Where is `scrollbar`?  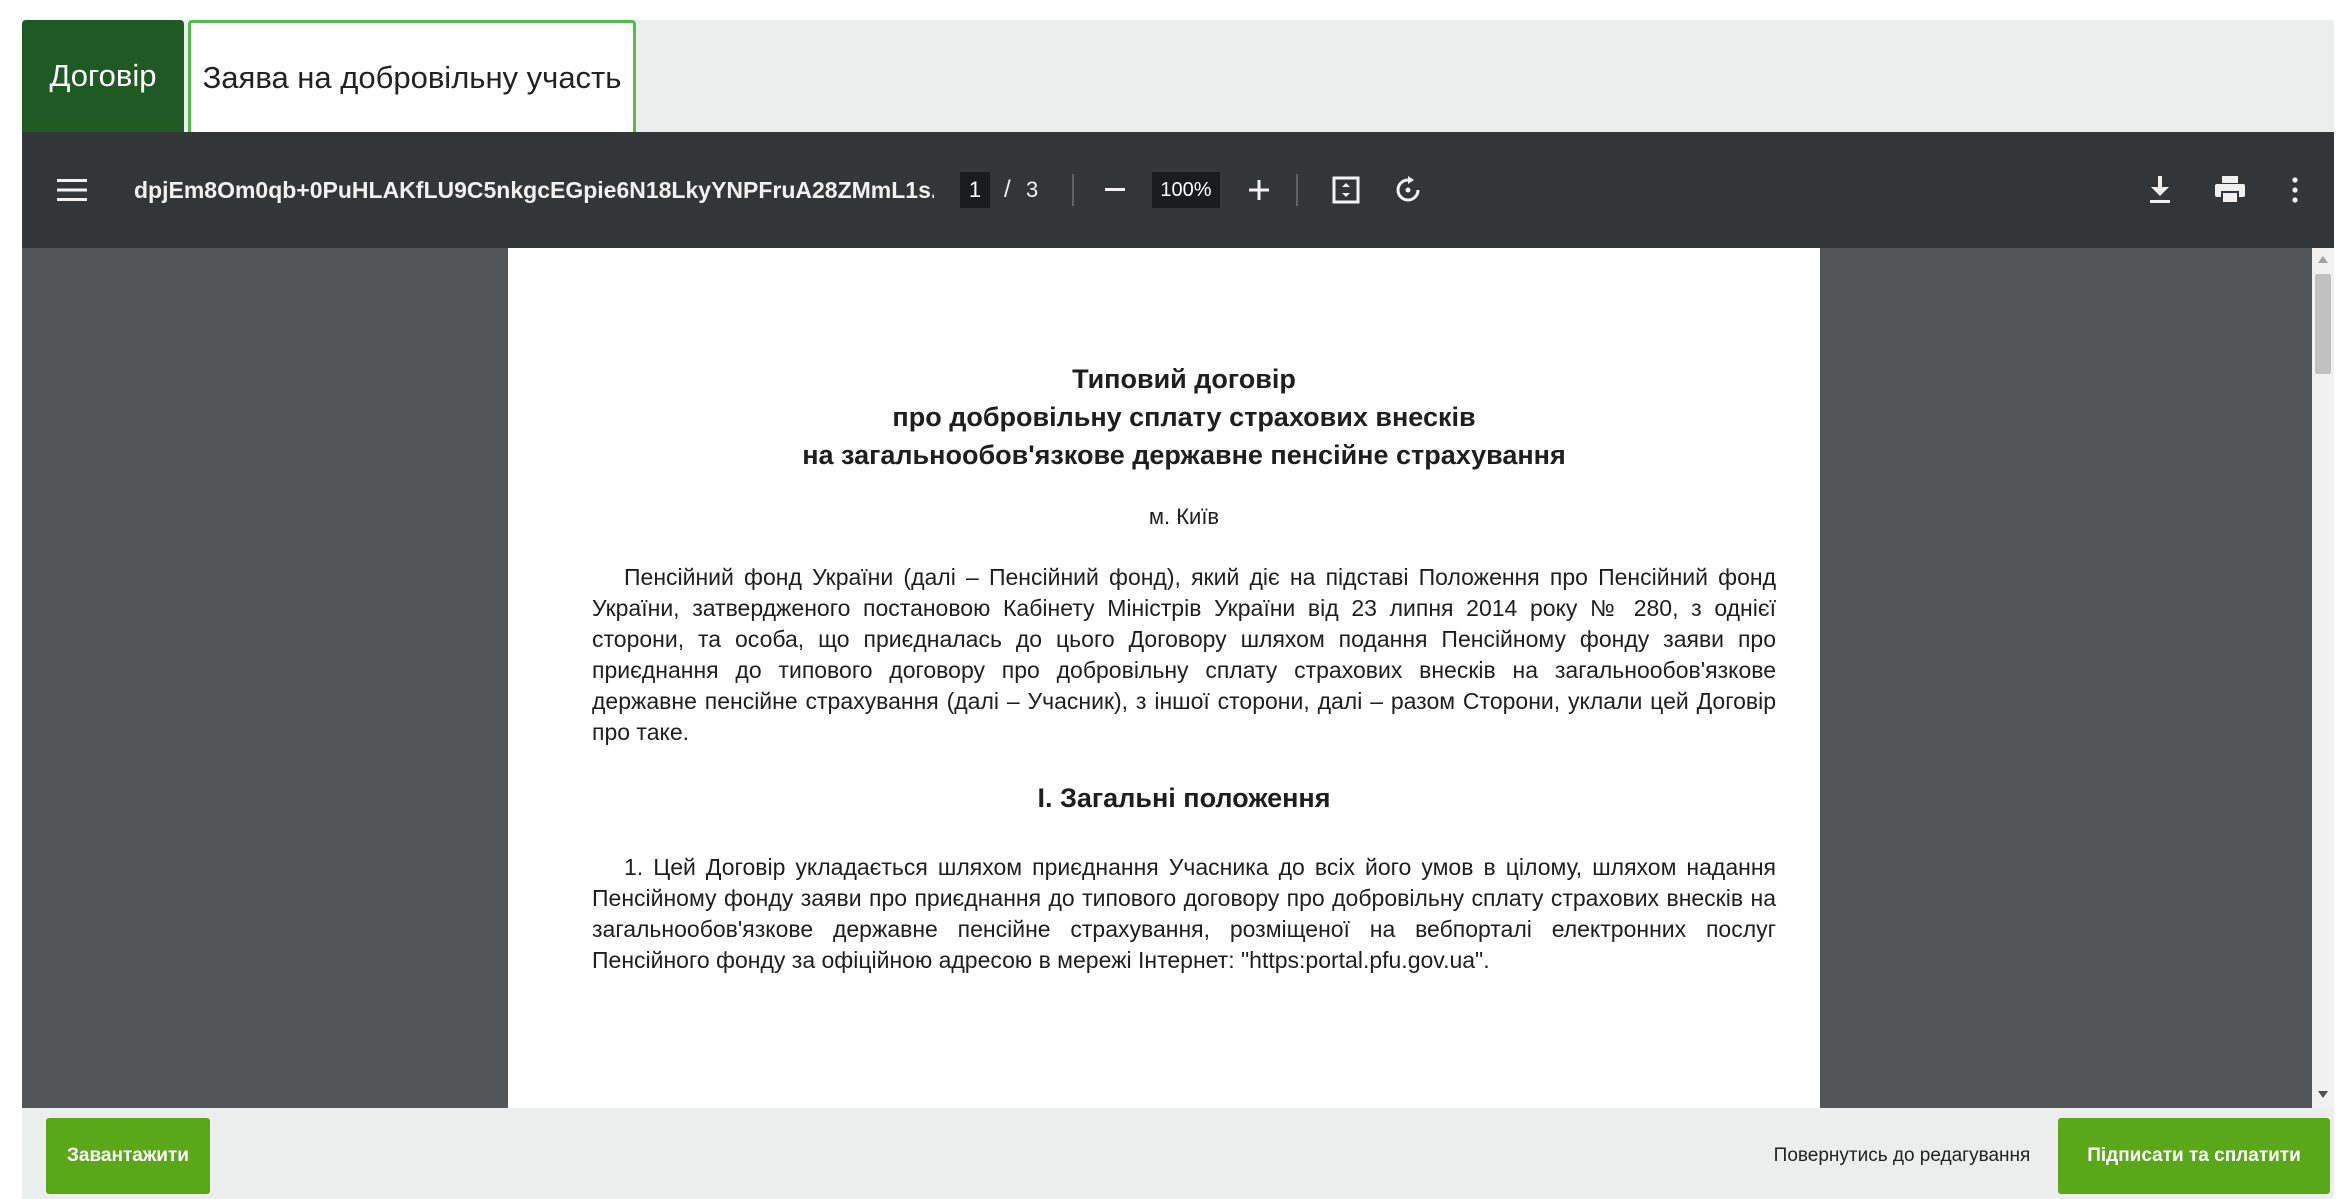 scrollbar is located at coordinates (2323, 678).